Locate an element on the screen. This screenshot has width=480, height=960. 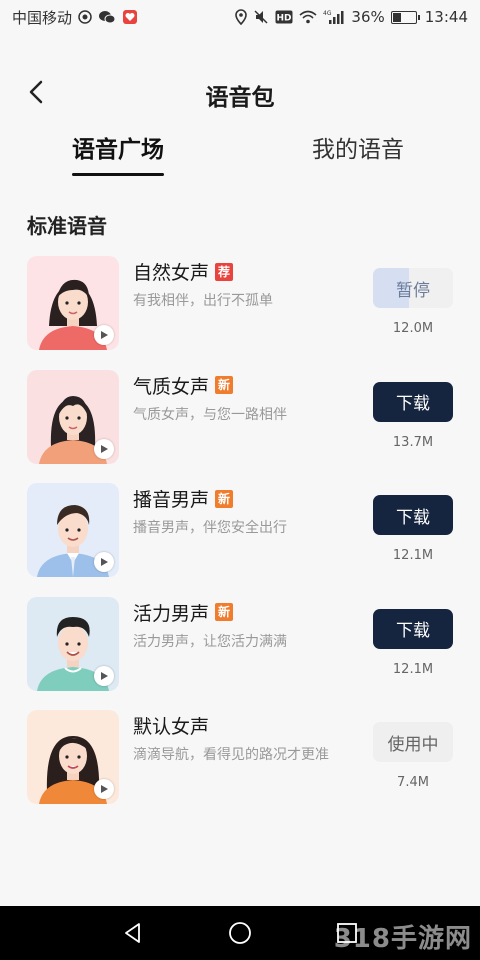
voice-description: 滴滴导航，看得见的路况才更准 is located at coordinates (231, 755).